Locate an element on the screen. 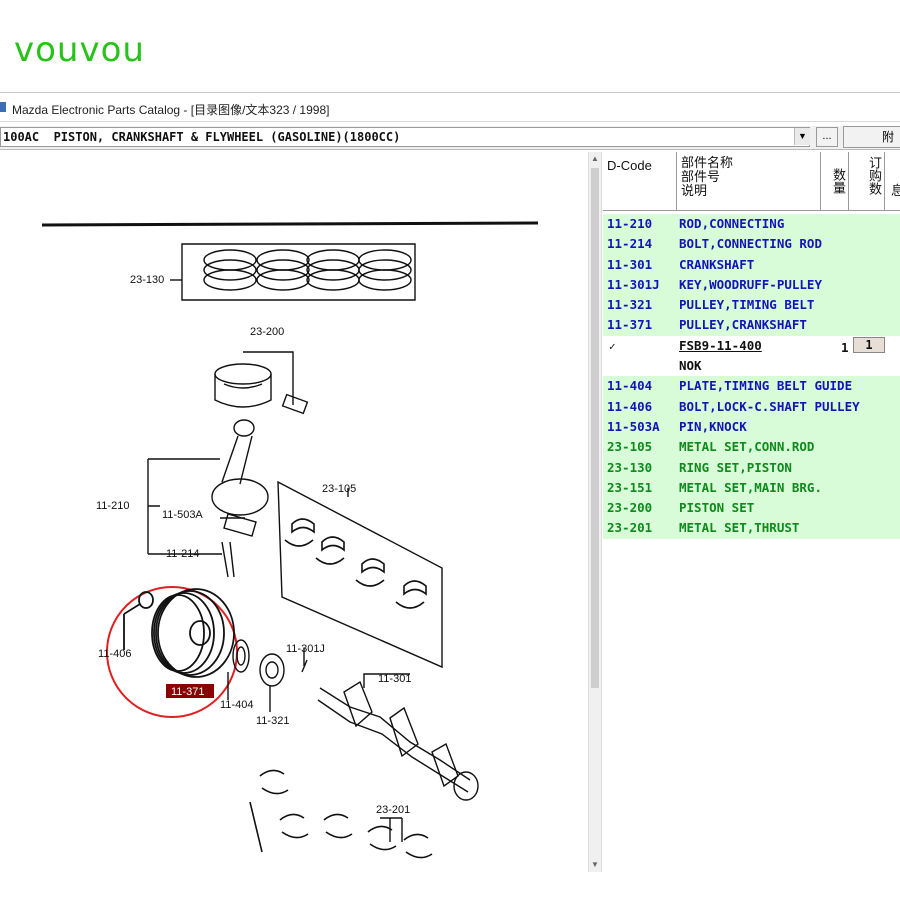  table-row: 11-404 PLATE,TIMING BELT GUIDE is located at coordinates (751, 386).